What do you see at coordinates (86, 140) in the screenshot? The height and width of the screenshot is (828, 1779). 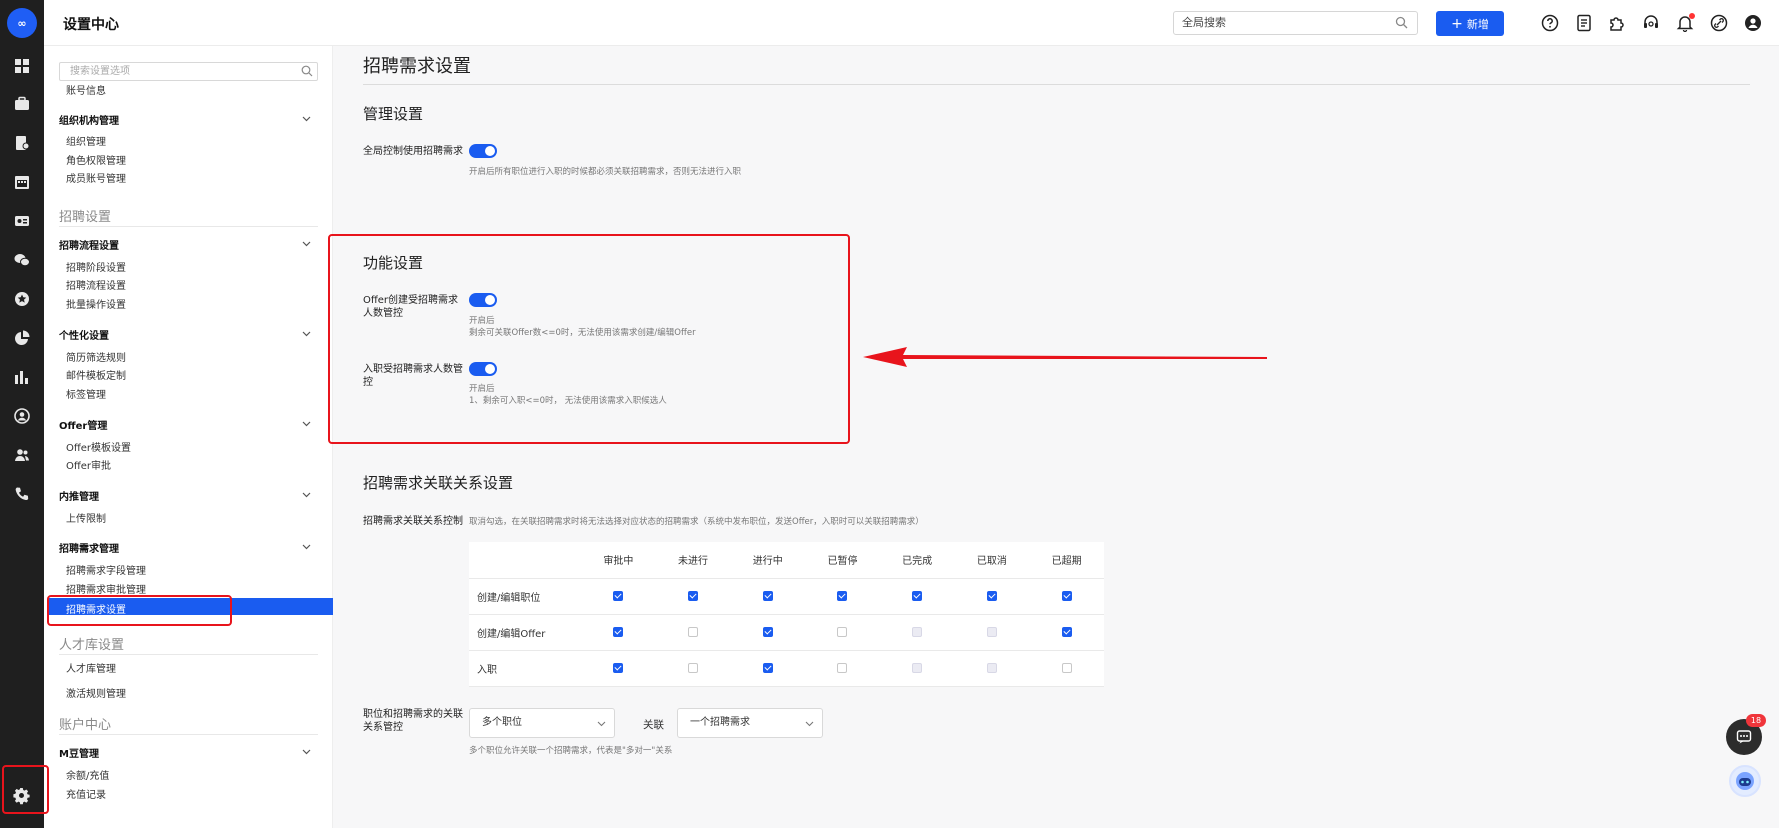 I see `sidebar-item-org-manage: 组织管理` at bounding box center [86, 140].